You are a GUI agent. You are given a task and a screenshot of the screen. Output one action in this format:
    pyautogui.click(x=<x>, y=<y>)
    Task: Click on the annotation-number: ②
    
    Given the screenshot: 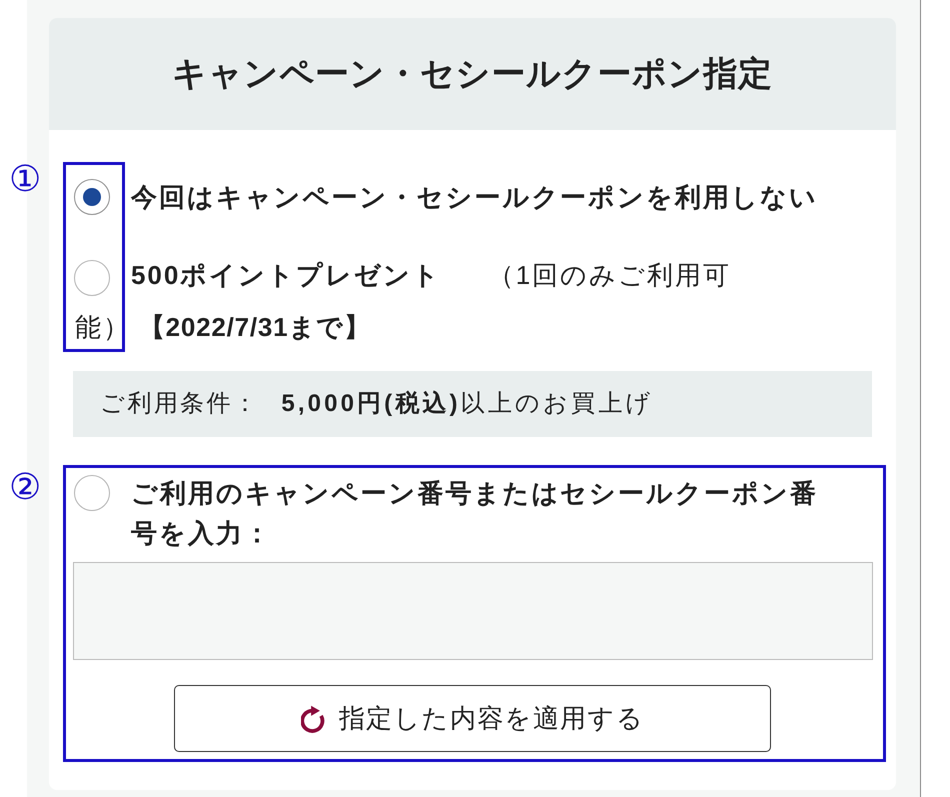 What is the action you would take?
    pyautogui.click(x=25, y=488)
    